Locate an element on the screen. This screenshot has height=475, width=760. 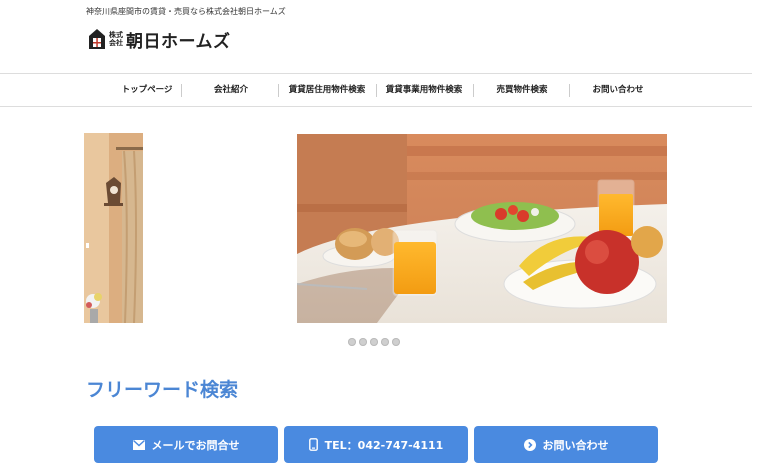
house-logo-icon is located at coordinates (97, 39).